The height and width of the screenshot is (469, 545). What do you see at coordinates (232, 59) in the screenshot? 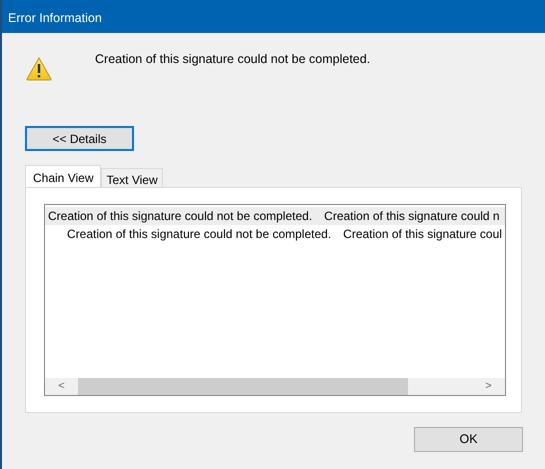
I see `error-message: Creation of this signature could not be completed.` at bounding box center [232, 59].